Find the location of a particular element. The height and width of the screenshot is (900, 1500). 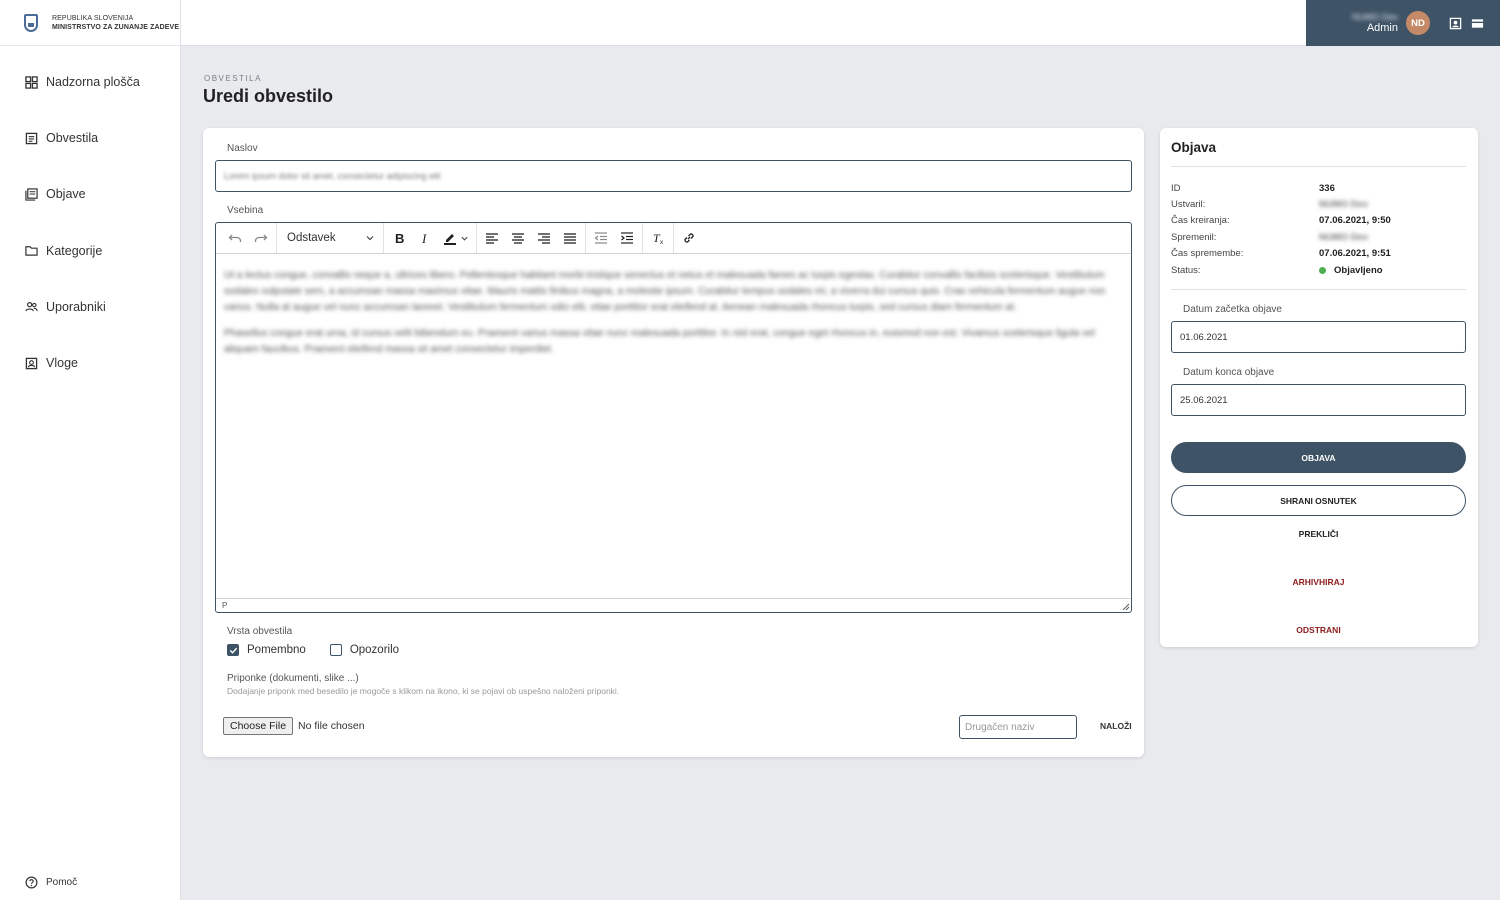

svg-text: B is located at coordinates (399, 238).